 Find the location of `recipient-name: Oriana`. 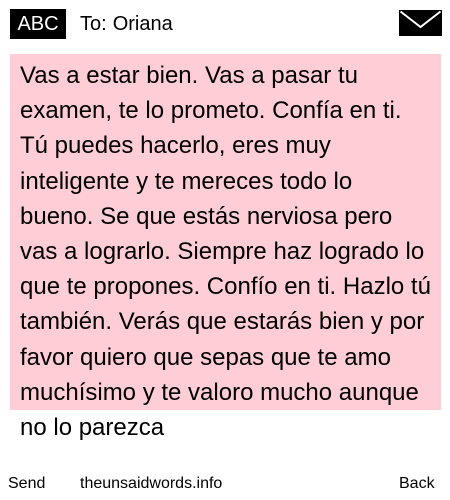

recipient-name: Oriana is located at coordinates (142, 24).